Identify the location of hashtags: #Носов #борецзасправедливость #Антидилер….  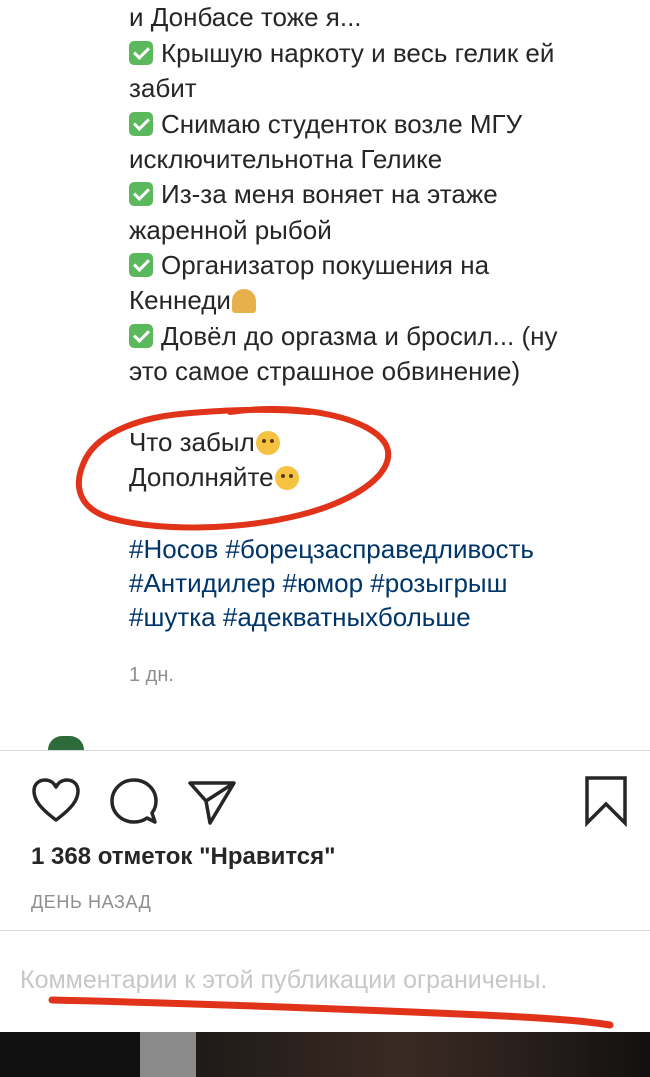
(331, 583).